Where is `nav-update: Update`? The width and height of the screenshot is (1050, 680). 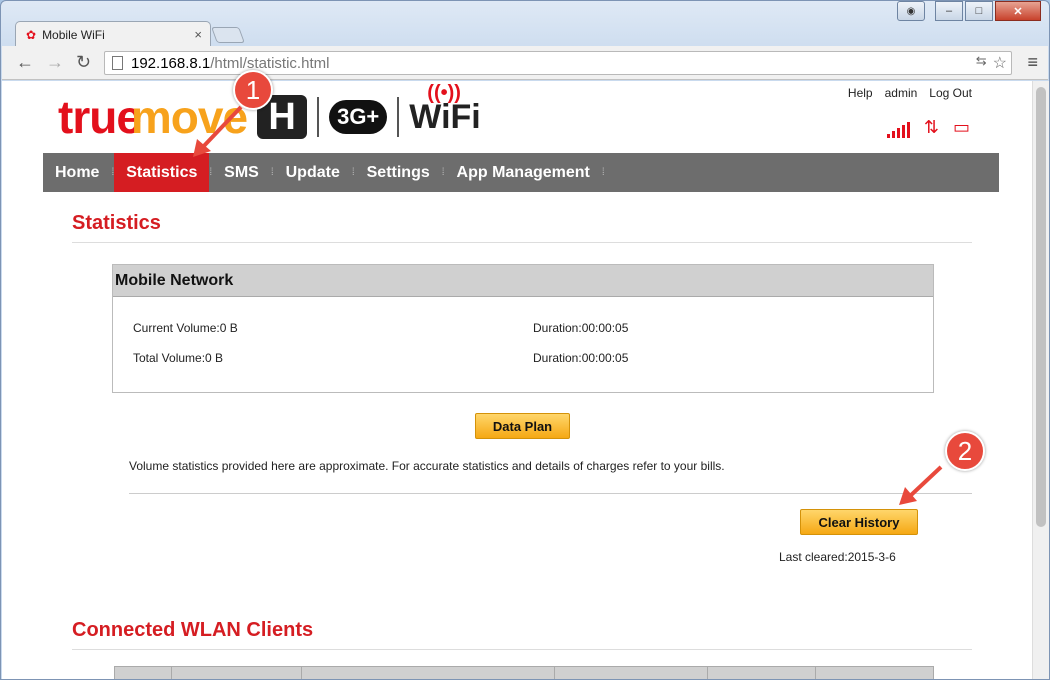
nav-update: Update is located at coordinates (313, 172).